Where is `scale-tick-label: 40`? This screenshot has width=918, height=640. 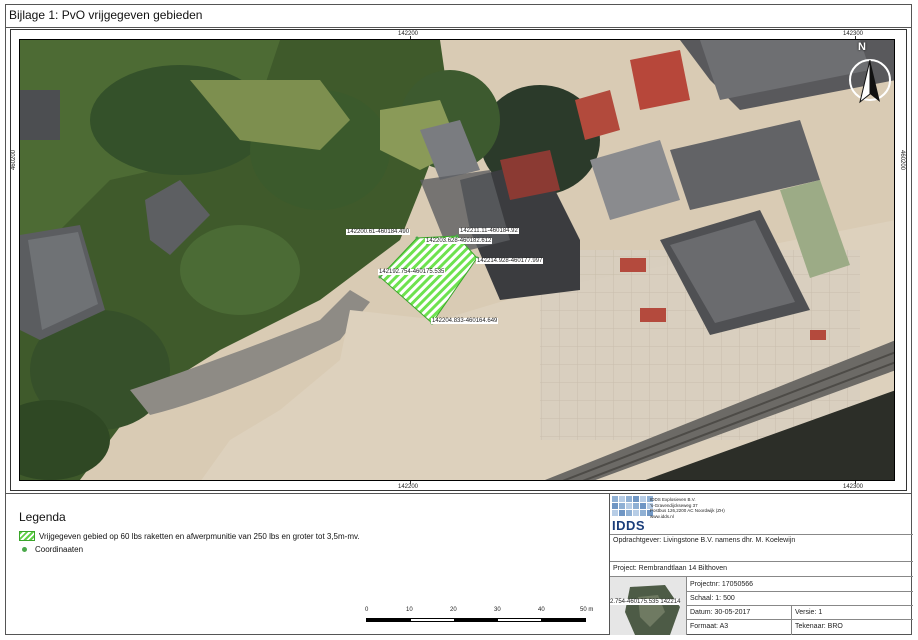
scale-tick-label: 40 is located at coordinates (541, 610).